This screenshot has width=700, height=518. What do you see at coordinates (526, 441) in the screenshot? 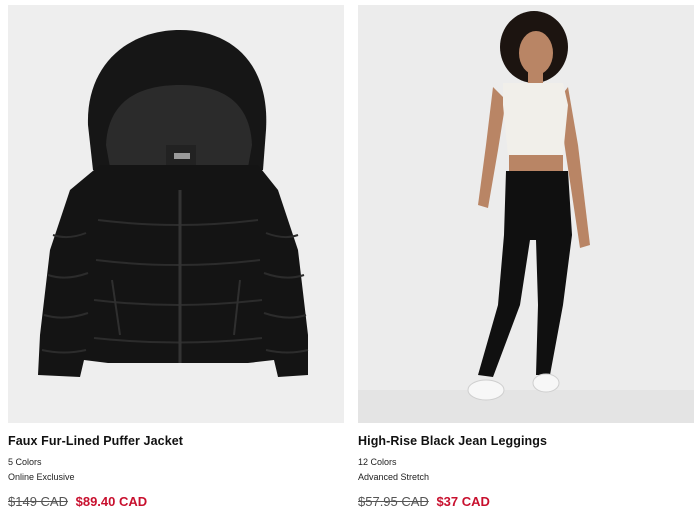
I see `product-title: High-Rise Black Jean Leggings` at bounding box center [526, 441].